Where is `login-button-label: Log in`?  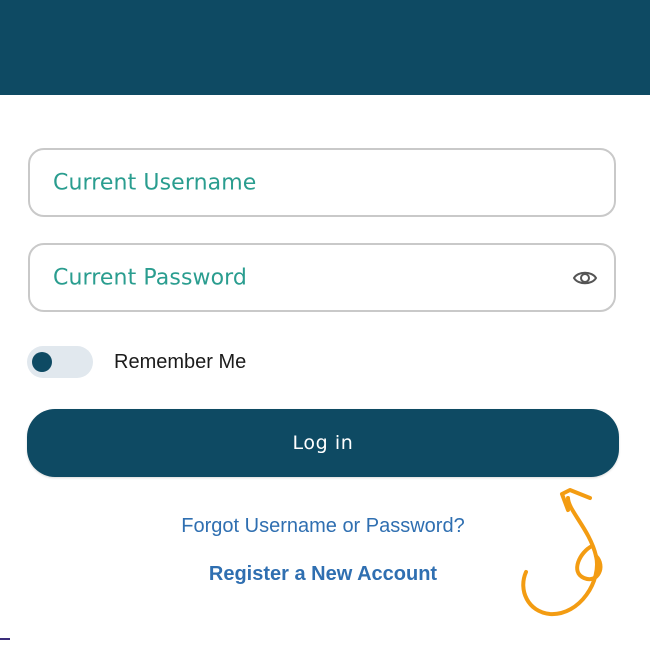 login-button-label: Log in is located at coordinates (323, 443).